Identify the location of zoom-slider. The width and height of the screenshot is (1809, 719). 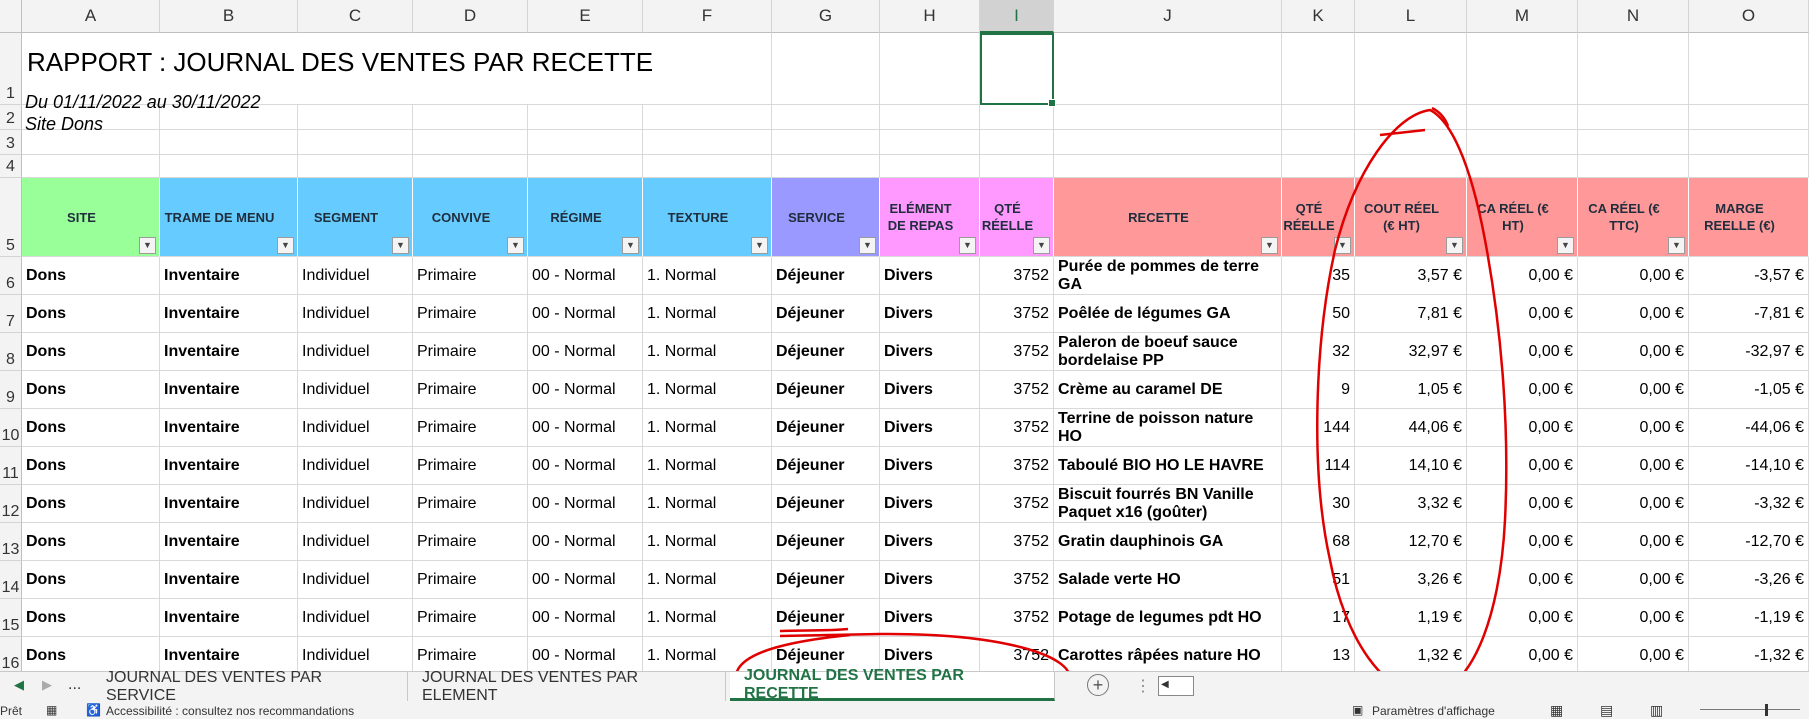
(1750, 709).